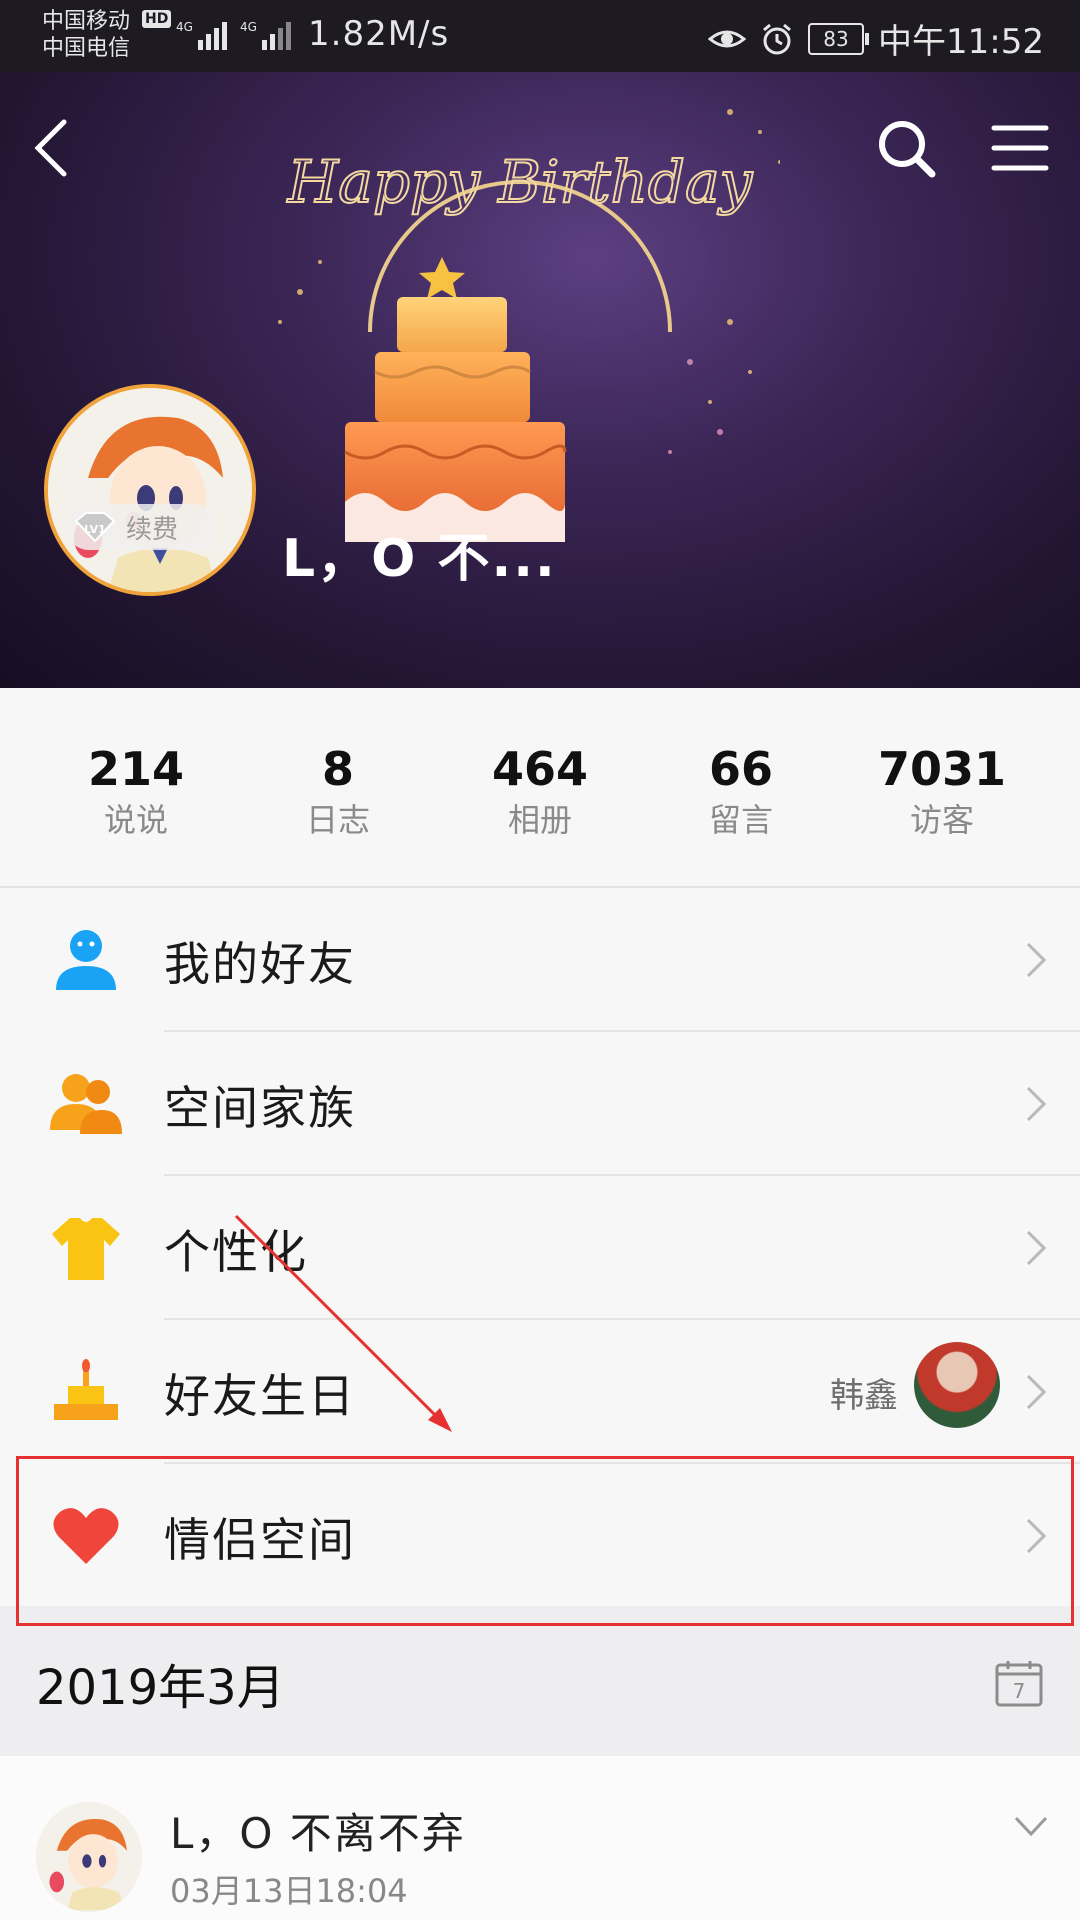 This screenshot has width=1080, height=1920. What do you see at coordinates (160, 1688) in the screenshot?
I see `timeline-date: 2019年3月` at bounding box center [160, 1688].